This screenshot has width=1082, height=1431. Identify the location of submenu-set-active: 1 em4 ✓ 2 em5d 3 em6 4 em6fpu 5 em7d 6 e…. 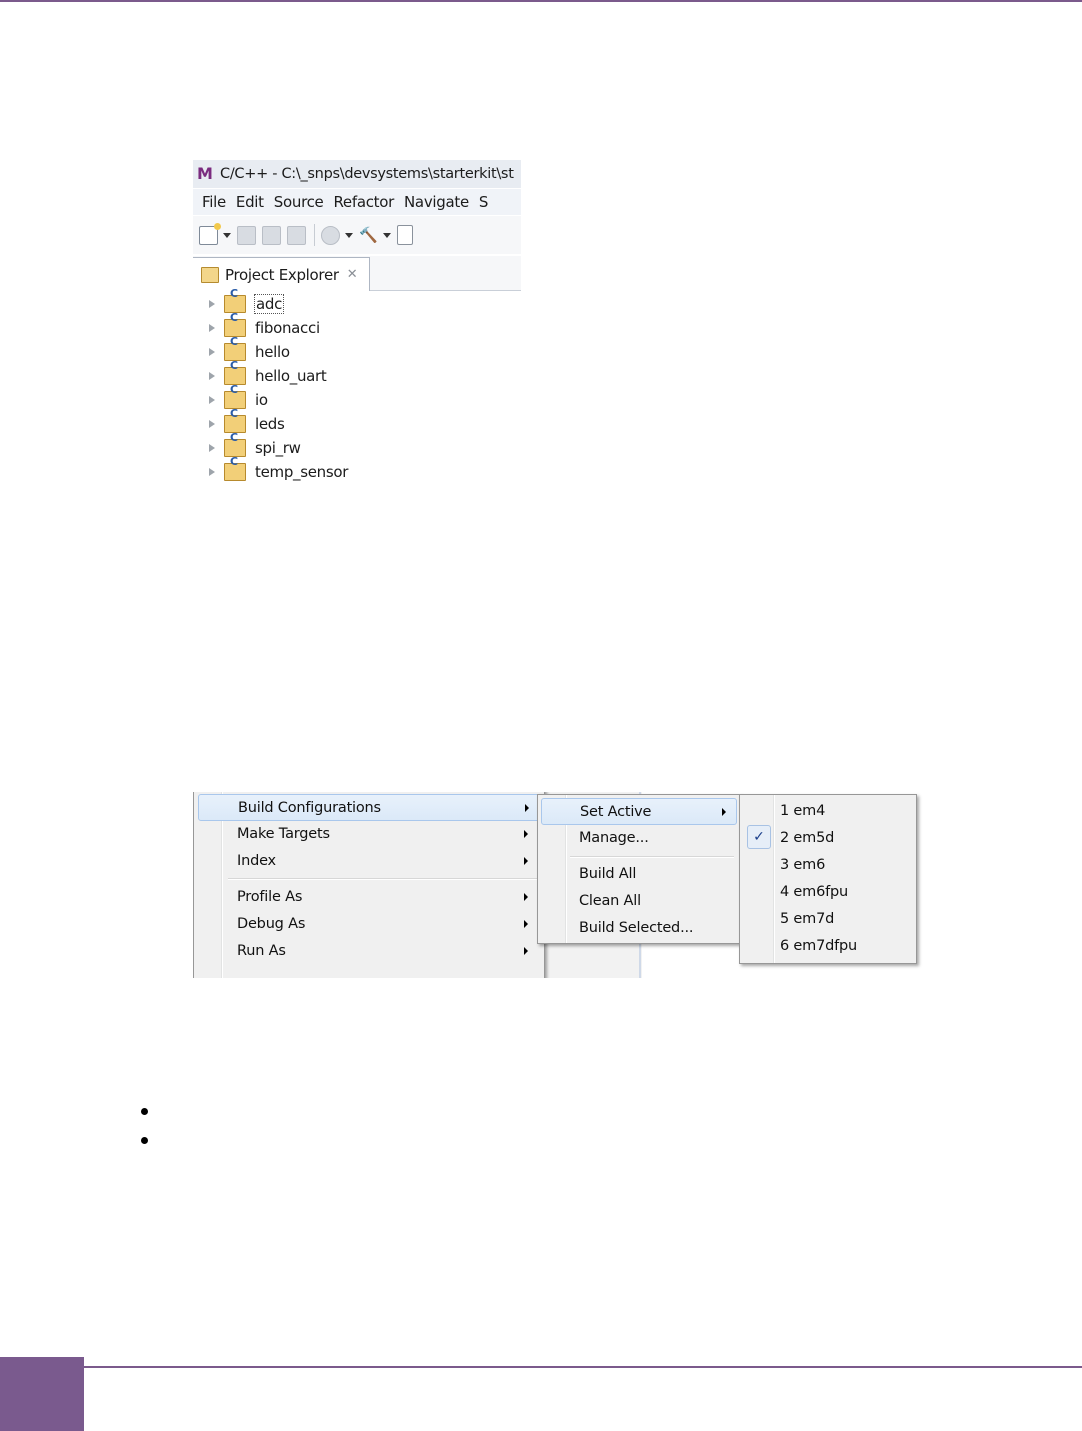
(828, 879).